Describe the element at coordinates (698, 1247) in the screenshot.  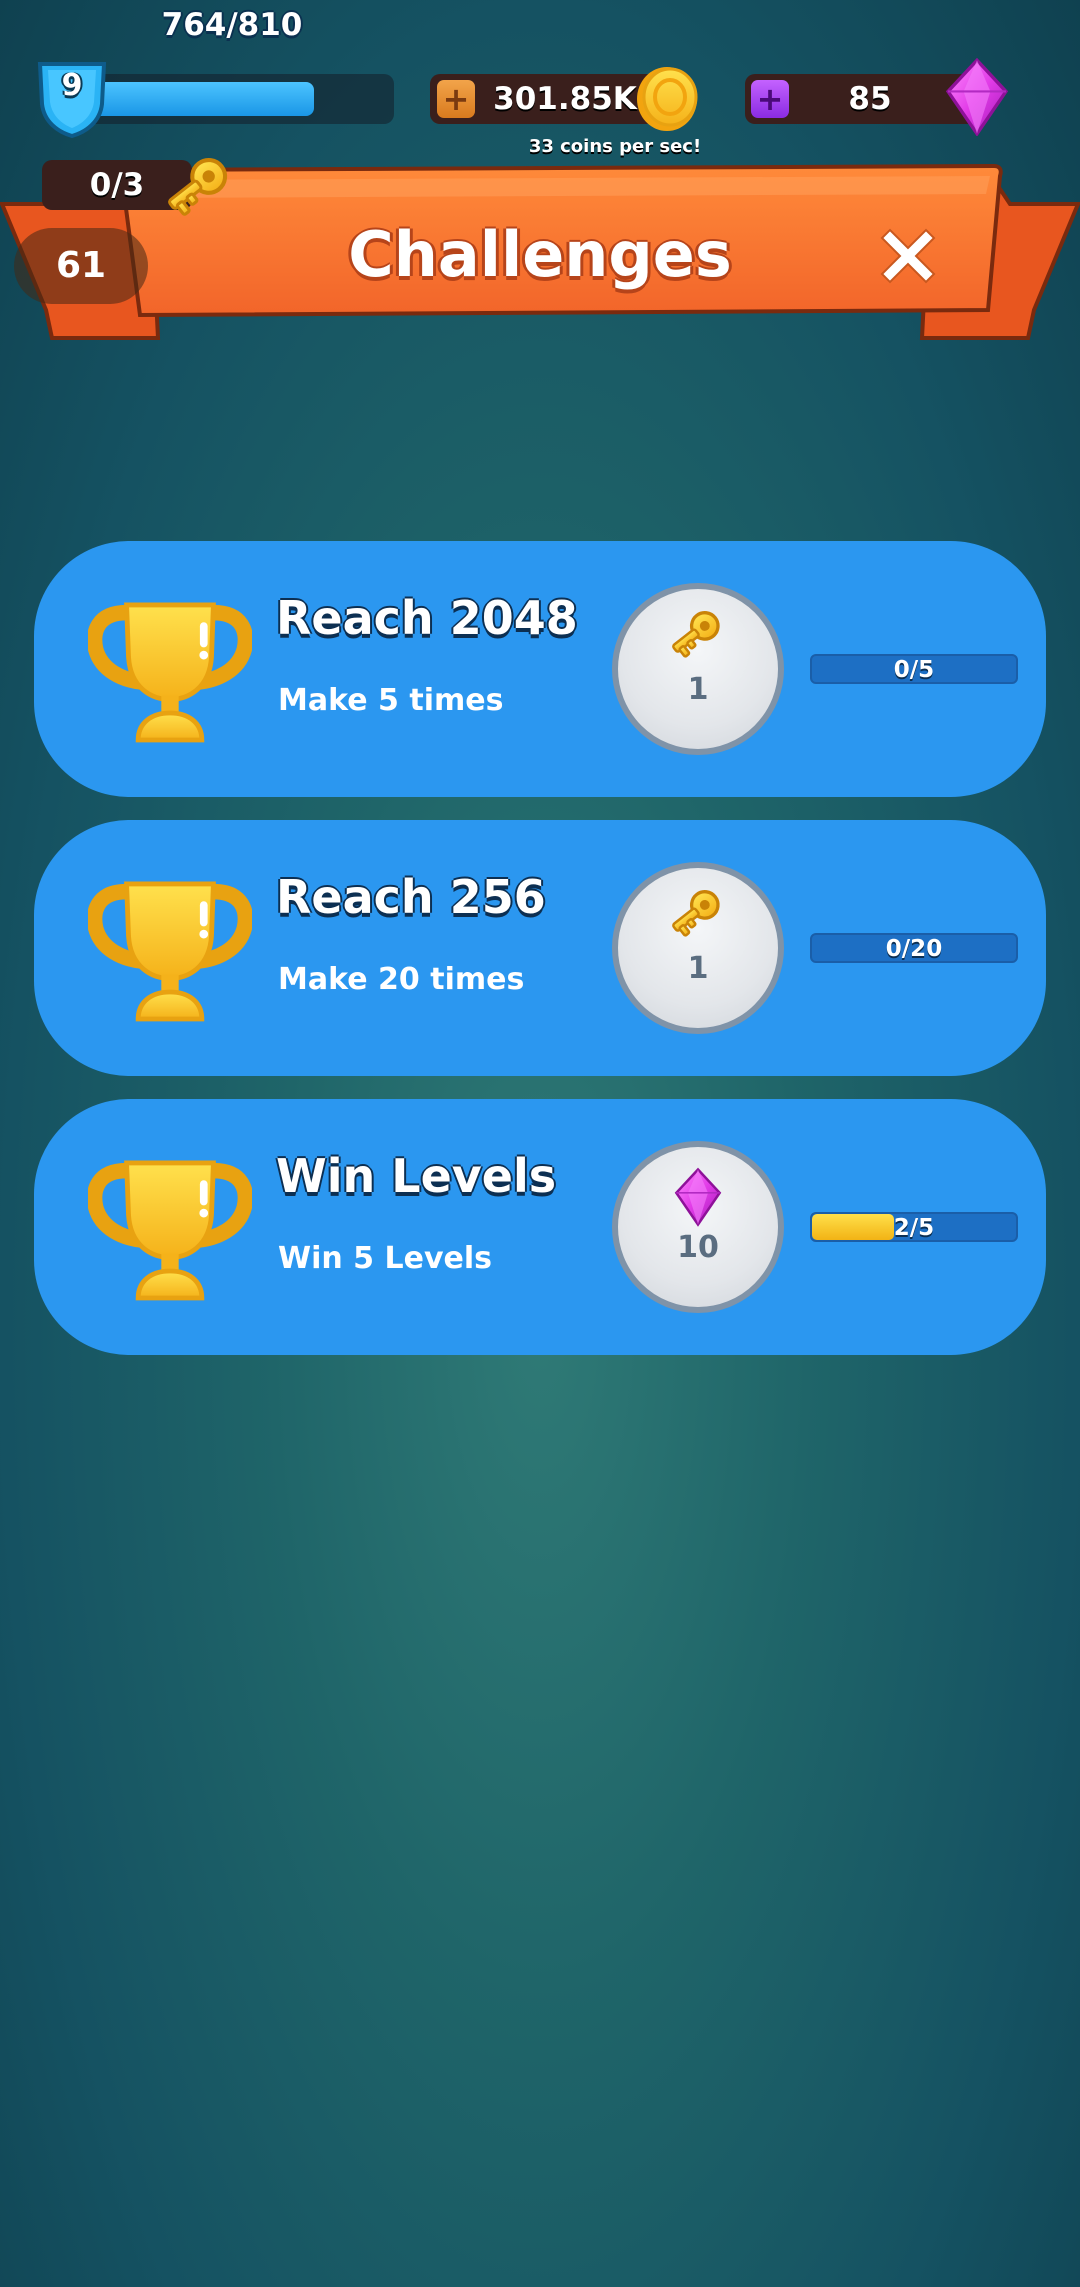
I see `reward-amount: 10` at that location.